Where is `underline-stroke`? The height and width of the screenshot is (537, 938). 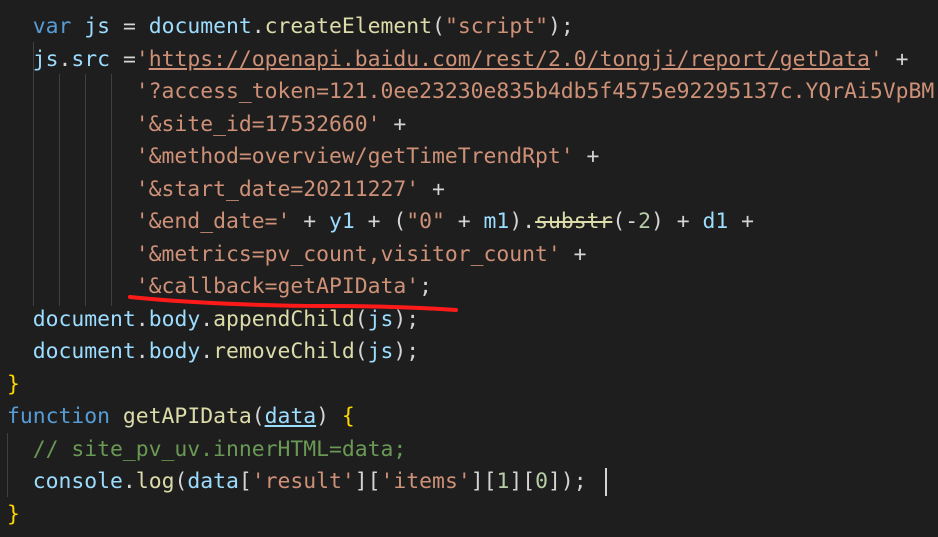
underline-stroke is located at coordinates (293, 303).